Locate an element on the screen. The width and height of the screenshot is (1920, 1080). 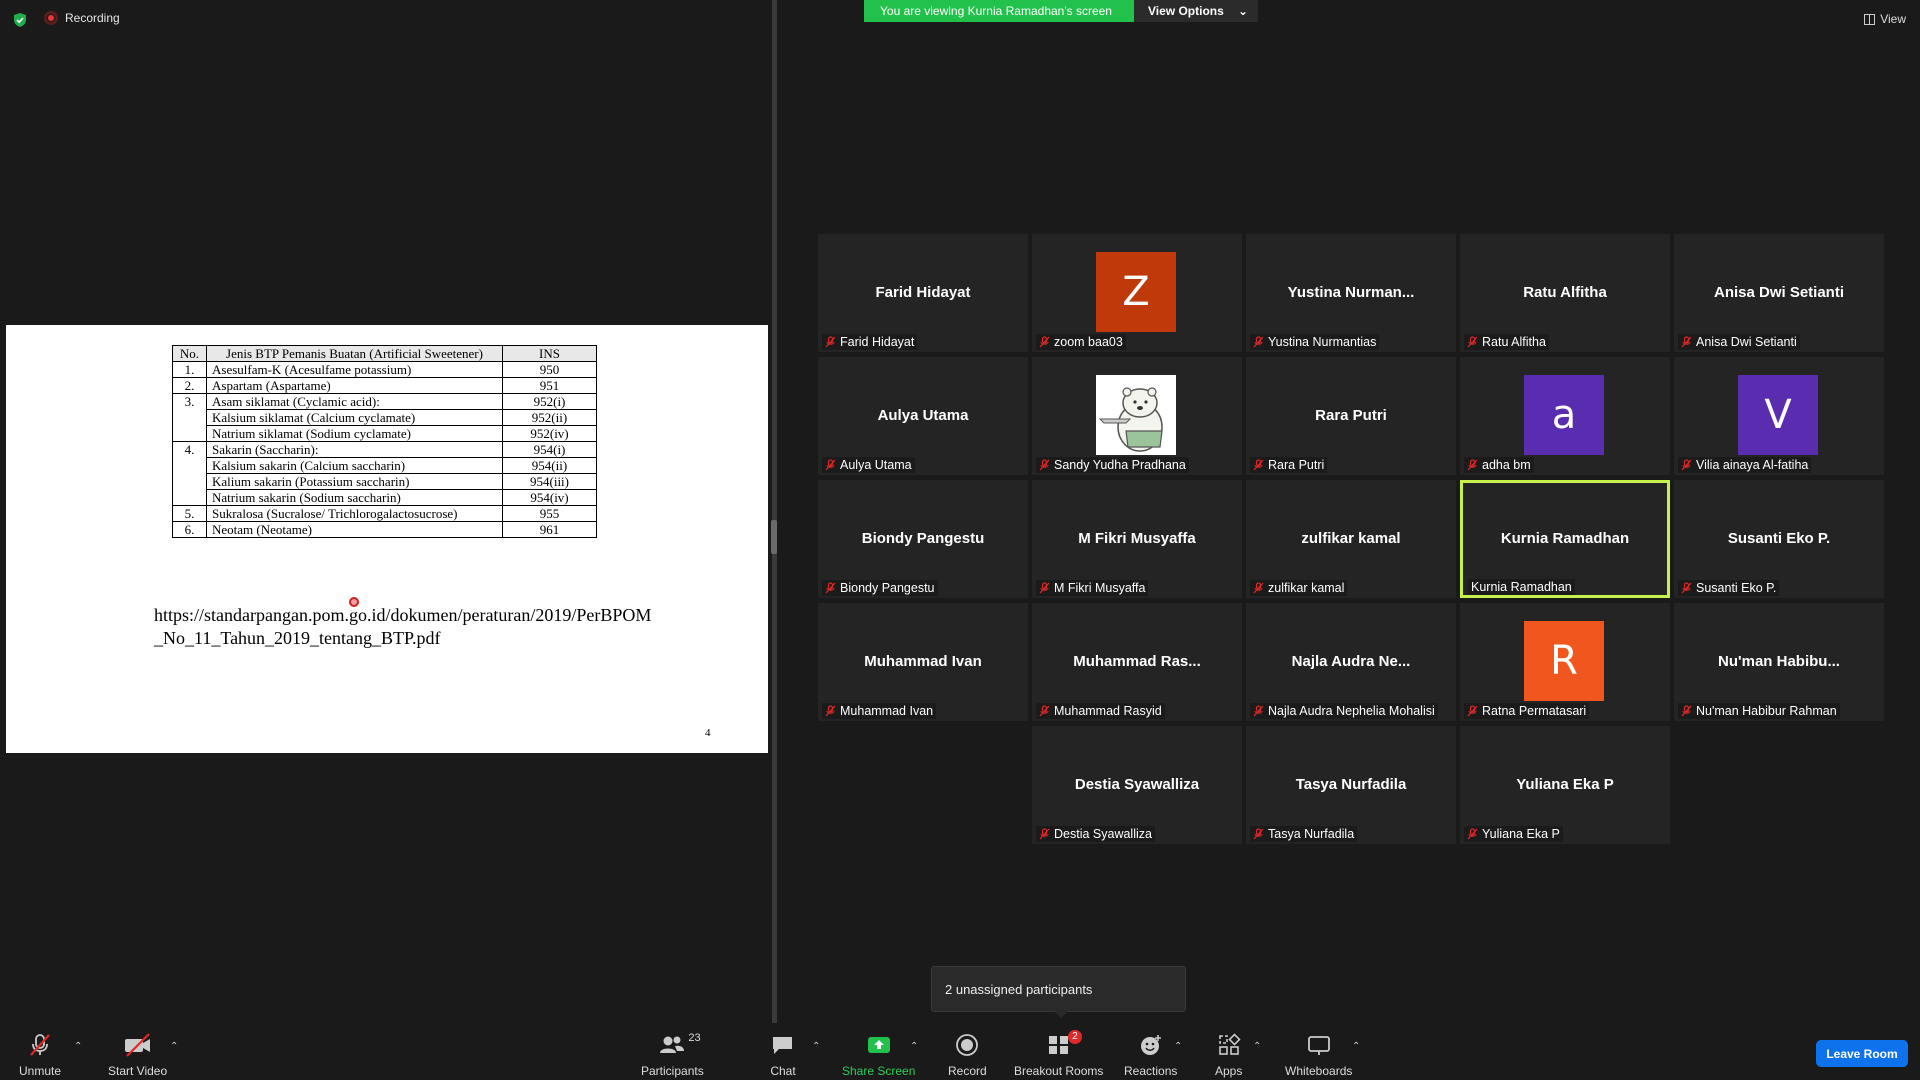
participant-label-text: Yustina Nurmantias is located at coordinates (1322, 342).